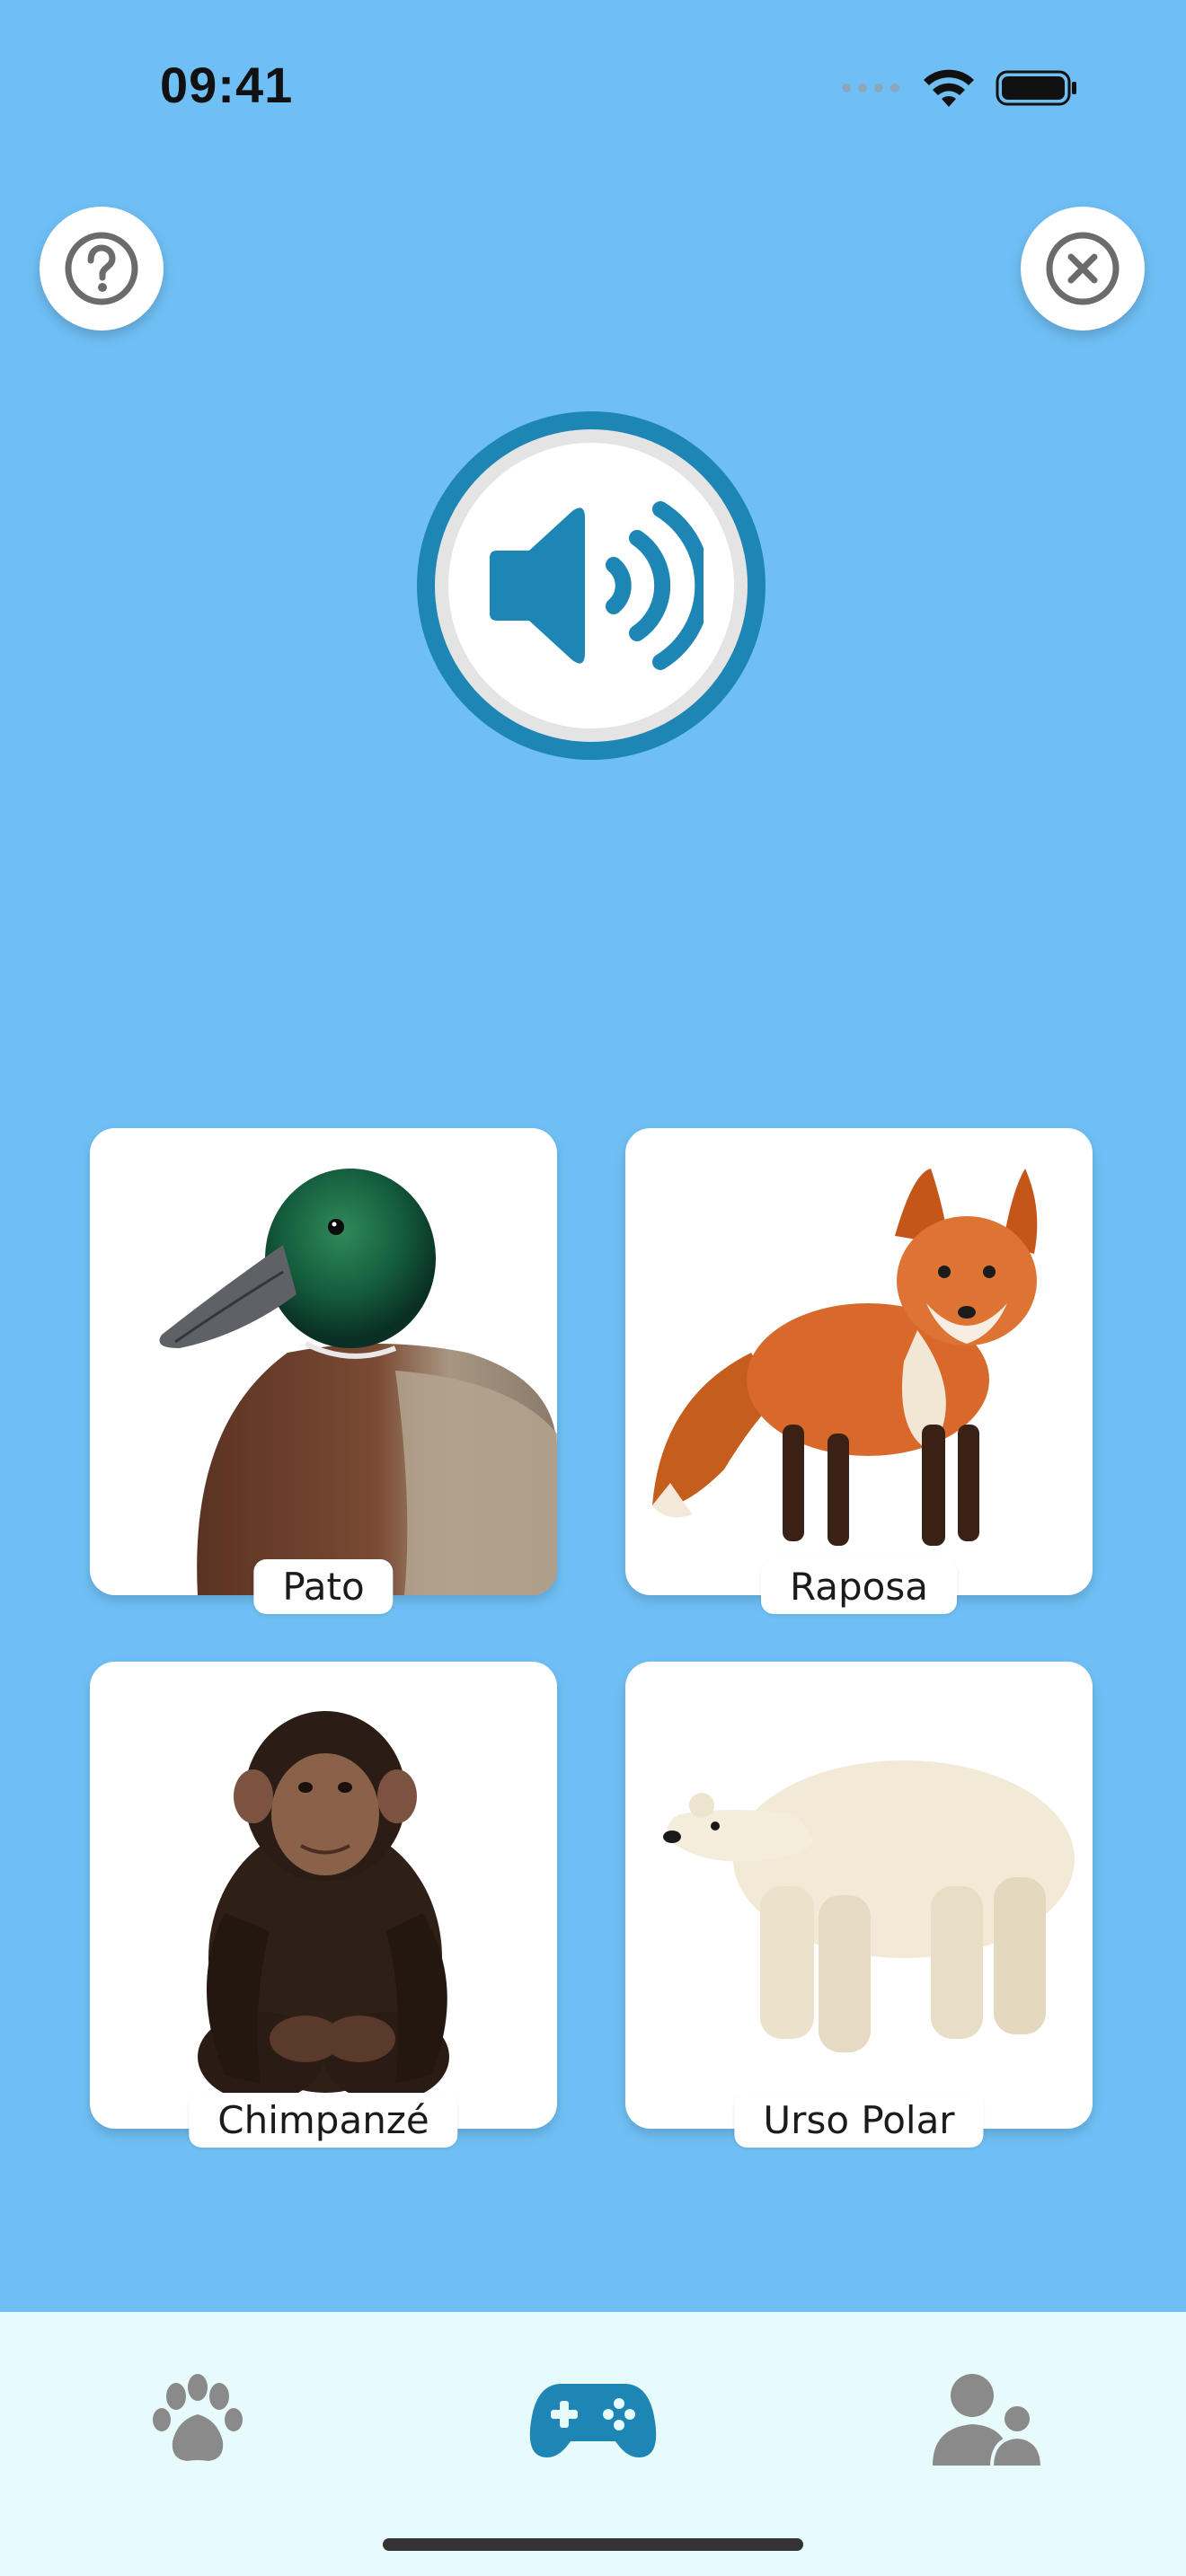  What do you see at coordinates (859, 1586) in the screenshot?
I see `card-label: Raposa` at bounding box center [859, 1586].